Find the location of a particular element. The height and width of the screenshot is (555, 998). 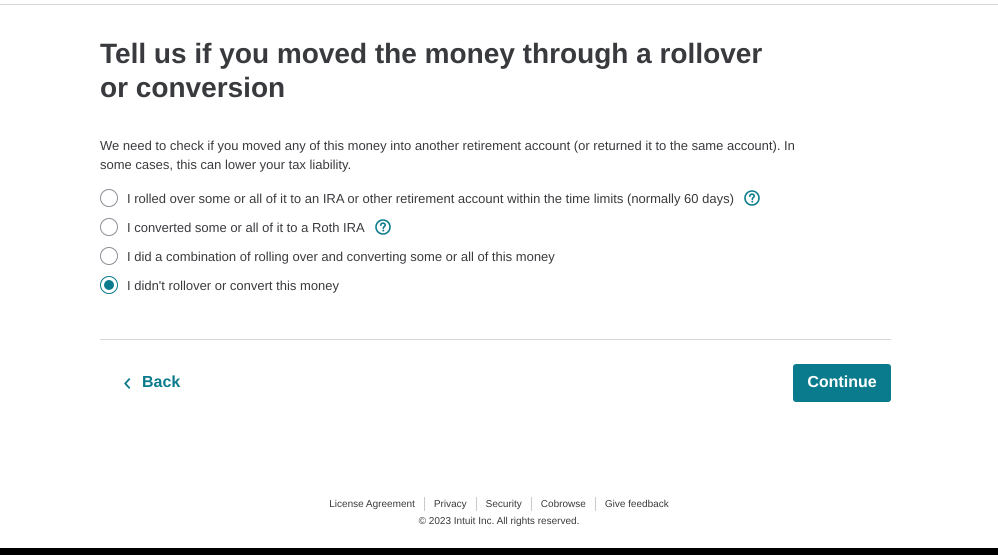

option-label: I didn't rollover or convert this money is located at coordinates (233, 285).